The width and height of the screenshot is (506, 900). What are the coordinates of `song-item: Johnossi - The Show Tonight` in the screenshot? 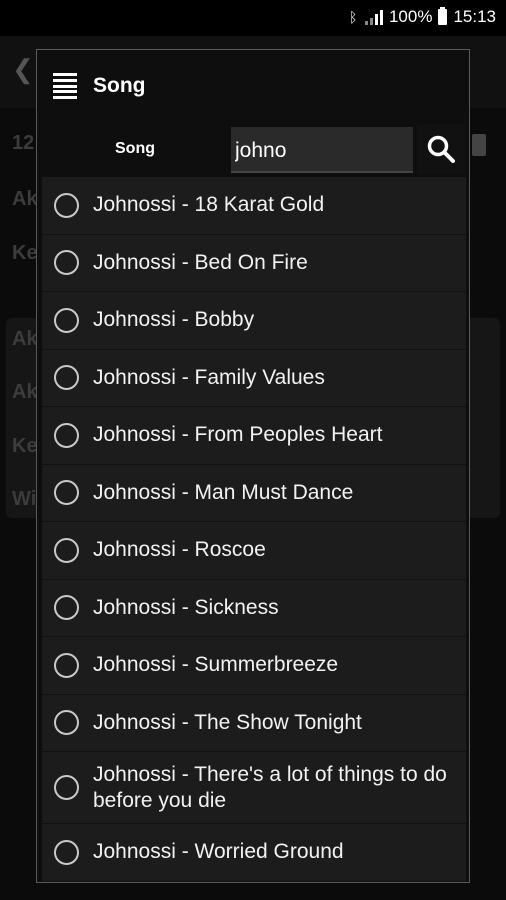 It's located at (254, 723).